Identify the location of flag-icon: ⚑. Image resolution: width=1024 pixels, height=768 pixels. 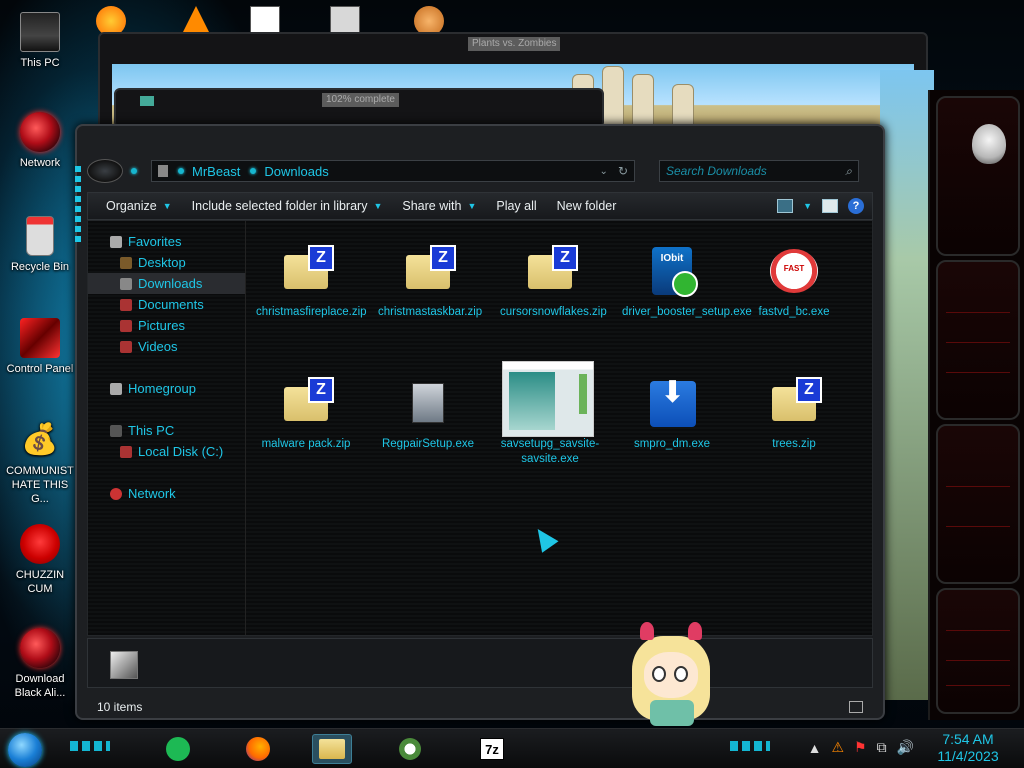
(860, 747).